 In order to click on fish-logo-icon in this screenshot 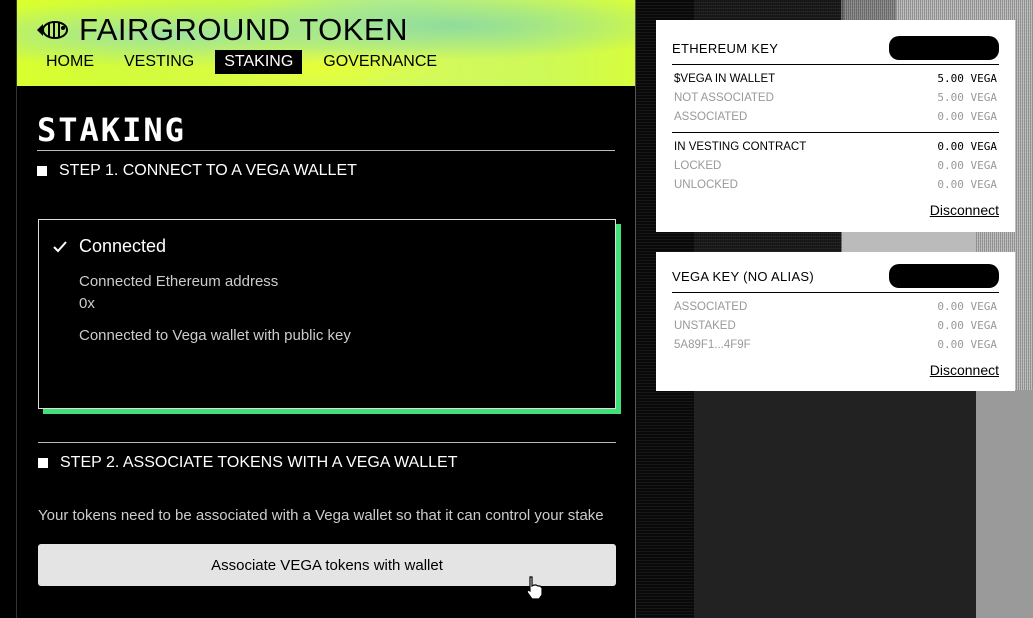, I will do `click(52, 30)`.